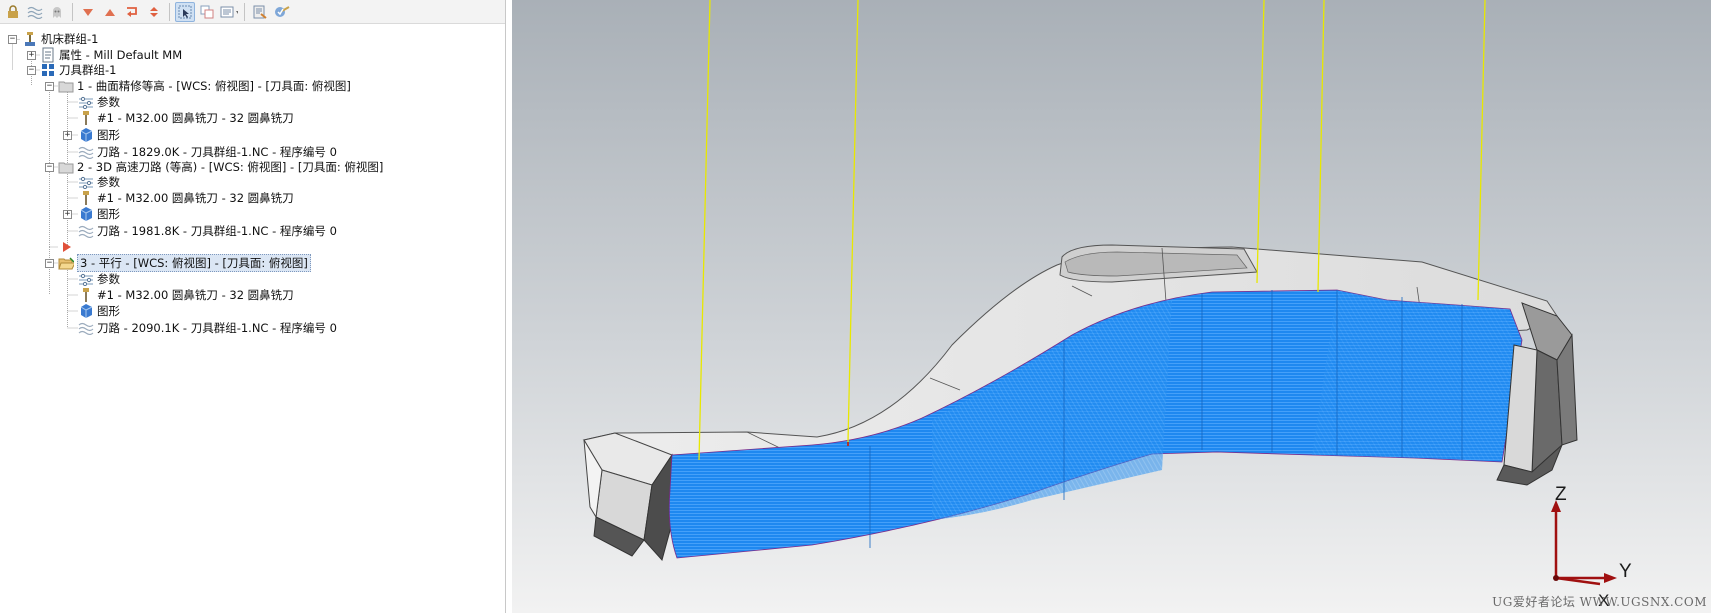  I want to click on tree-node-op2-toolpath: 刀路 - 1981.8K - 刀具群组-1.NC - 程序编号 0, so click(207, 231).